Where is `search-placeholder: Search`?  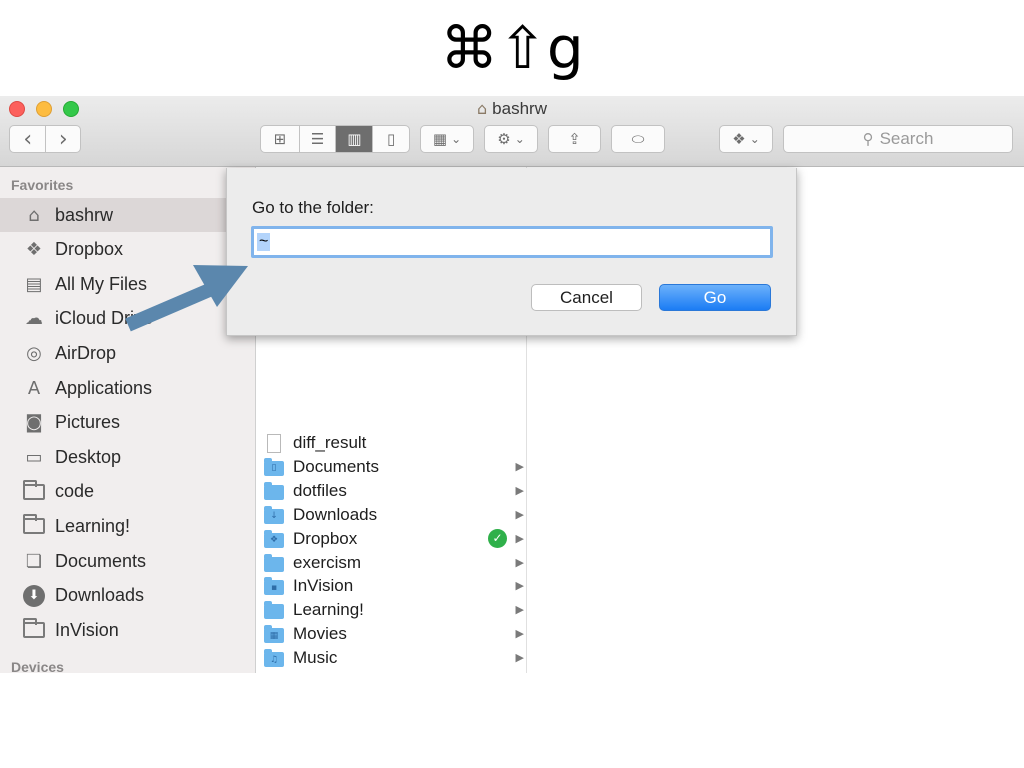
search-placeholder: Search is located at coordinates (906, 138).